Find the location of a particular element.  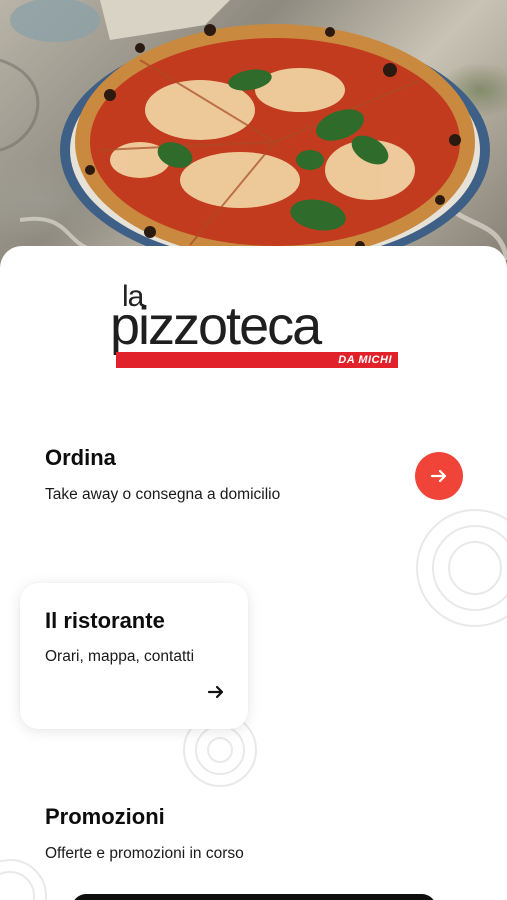

brand-logo: la pizzoteca DA MICHI is located at coordinates (254, 327).